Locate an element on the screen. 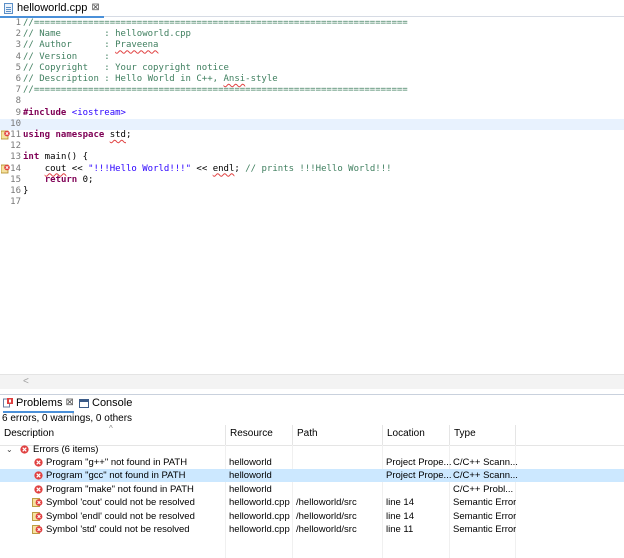 This screenshot has width=624, height=558. editor-tab-helloworld: helloworld.cpp ⊠ is located at coordinates (52, 9).